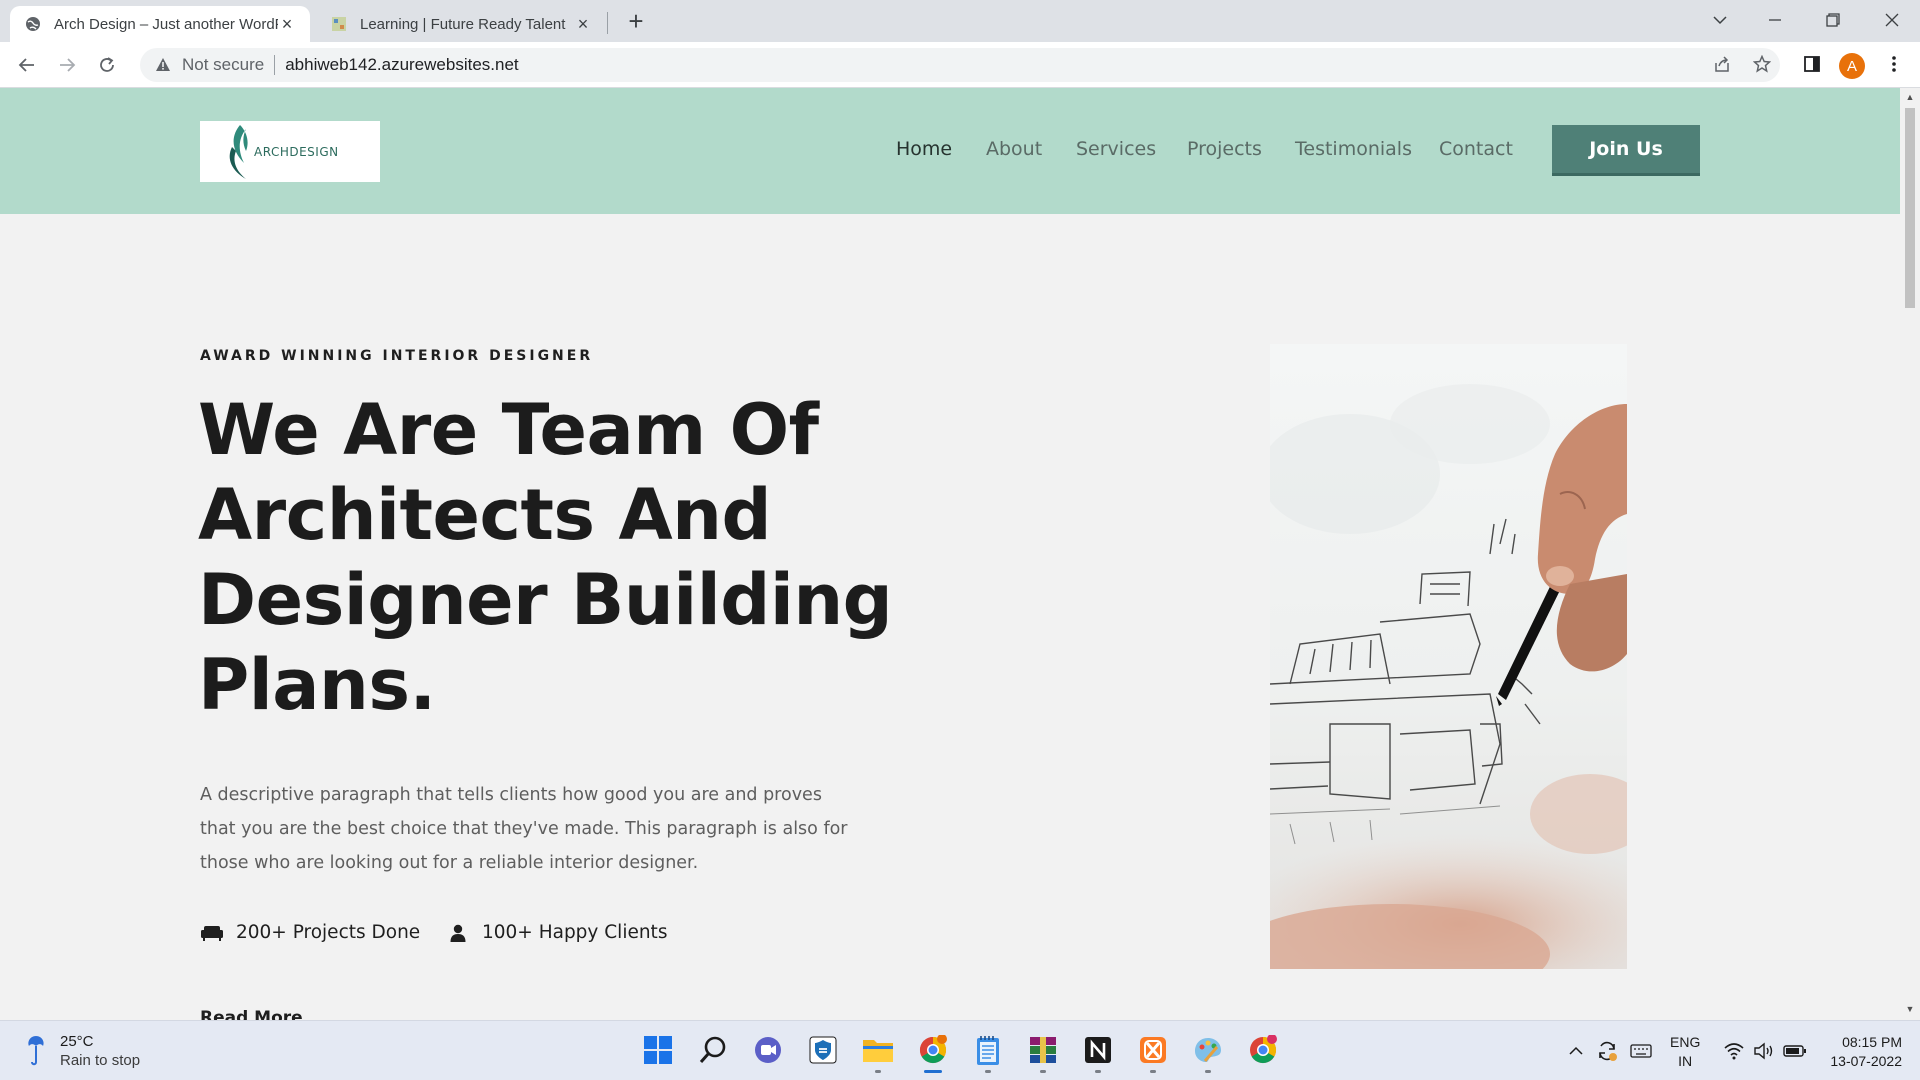  Describe the element at coordinates (1208, 1052) in the screenshot. I see `paint-icon` at that location.